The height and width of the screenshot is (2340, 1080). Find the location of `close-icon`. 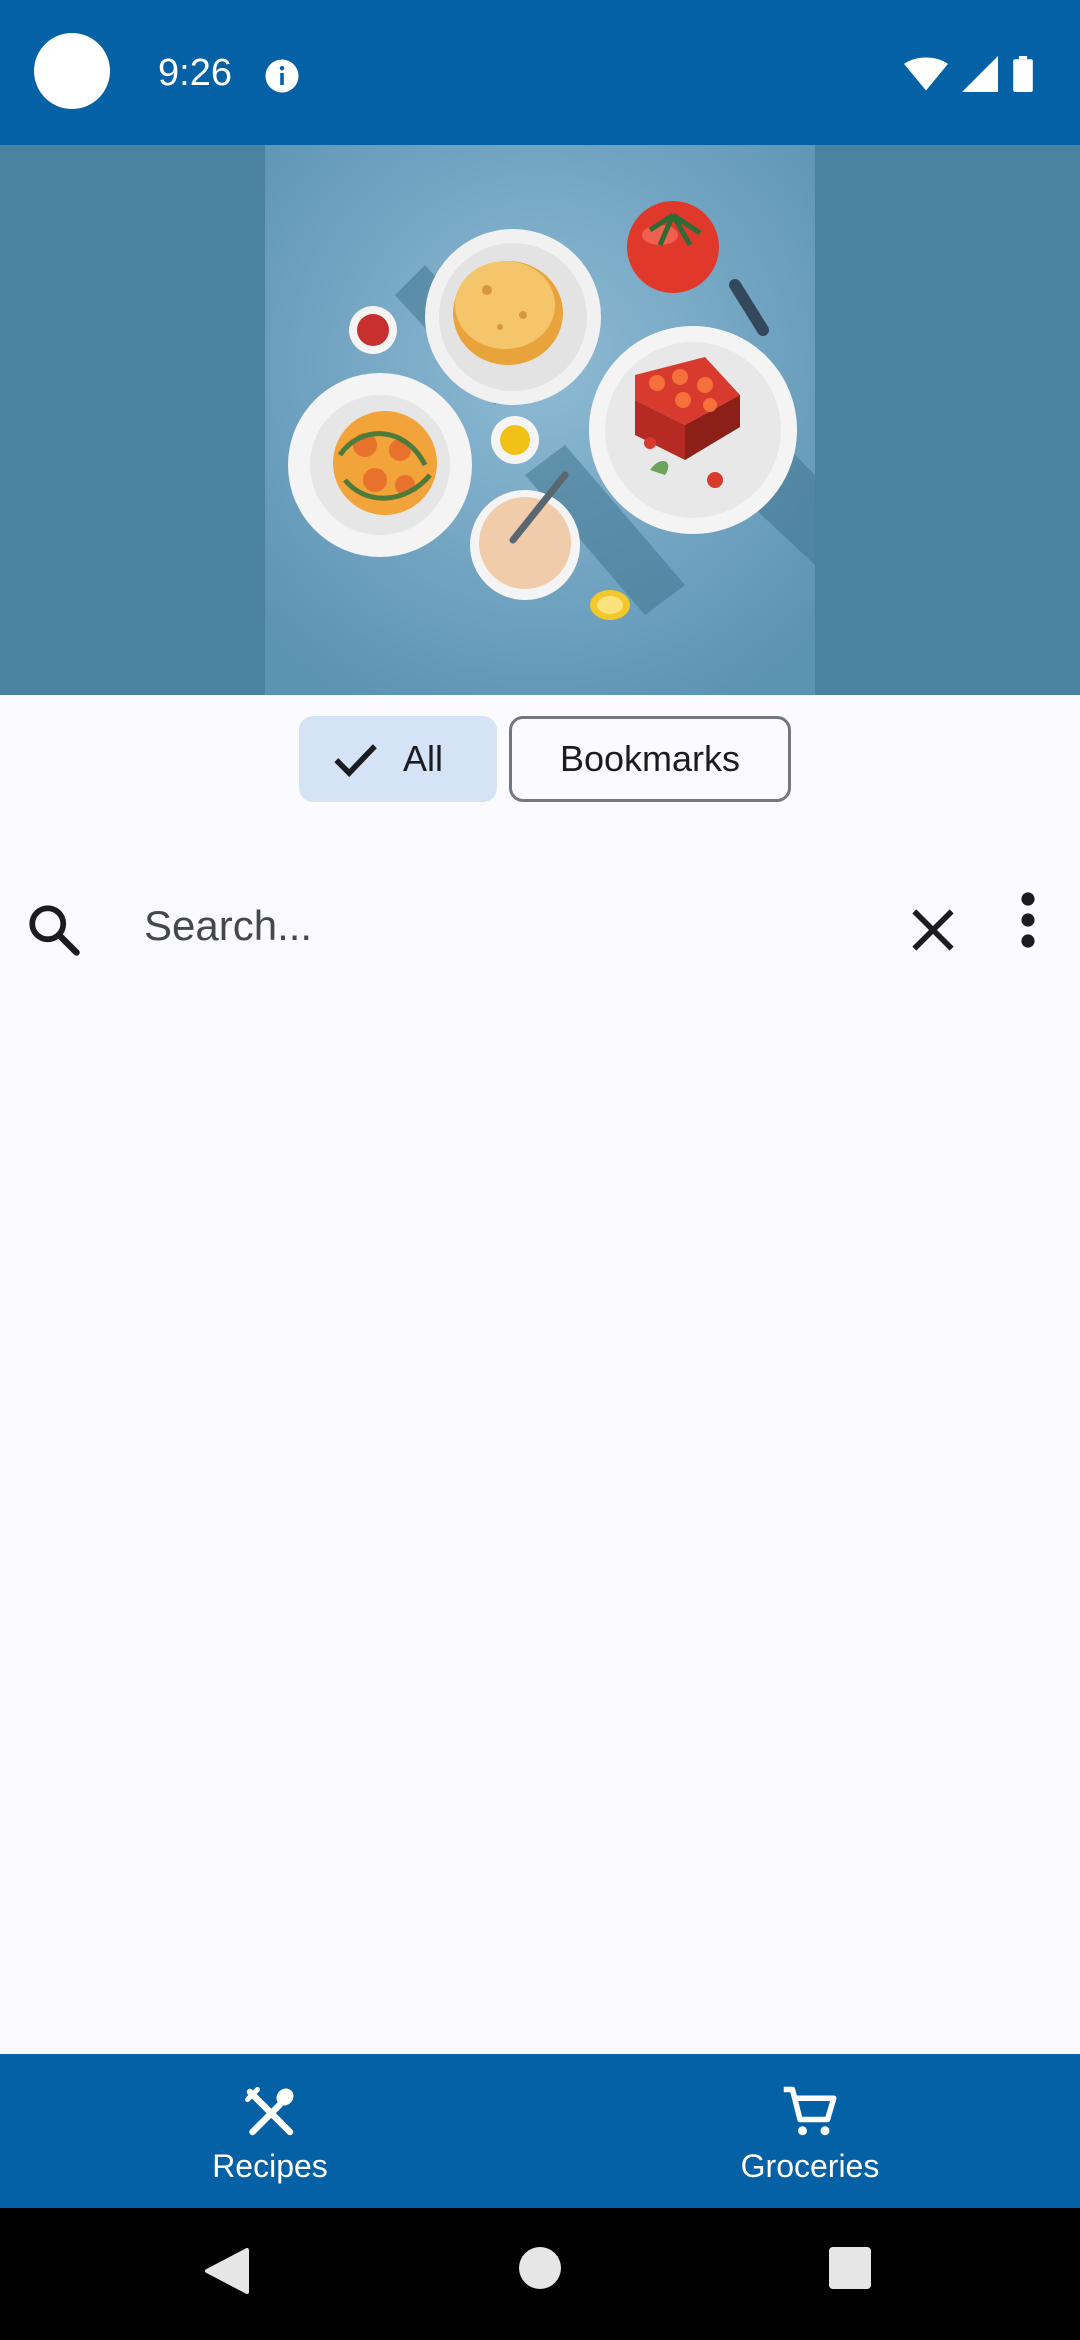

close-icon is located at coordinates (933, 930).